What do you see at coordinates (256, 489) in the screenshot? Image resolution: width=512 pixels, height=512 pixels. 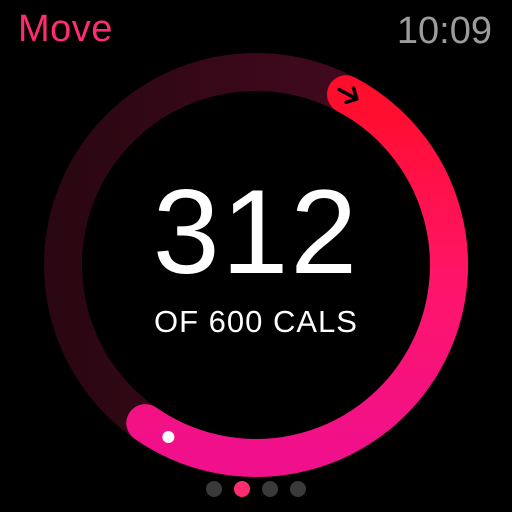 I see `page-indicator` at bounding box center [256, 489].